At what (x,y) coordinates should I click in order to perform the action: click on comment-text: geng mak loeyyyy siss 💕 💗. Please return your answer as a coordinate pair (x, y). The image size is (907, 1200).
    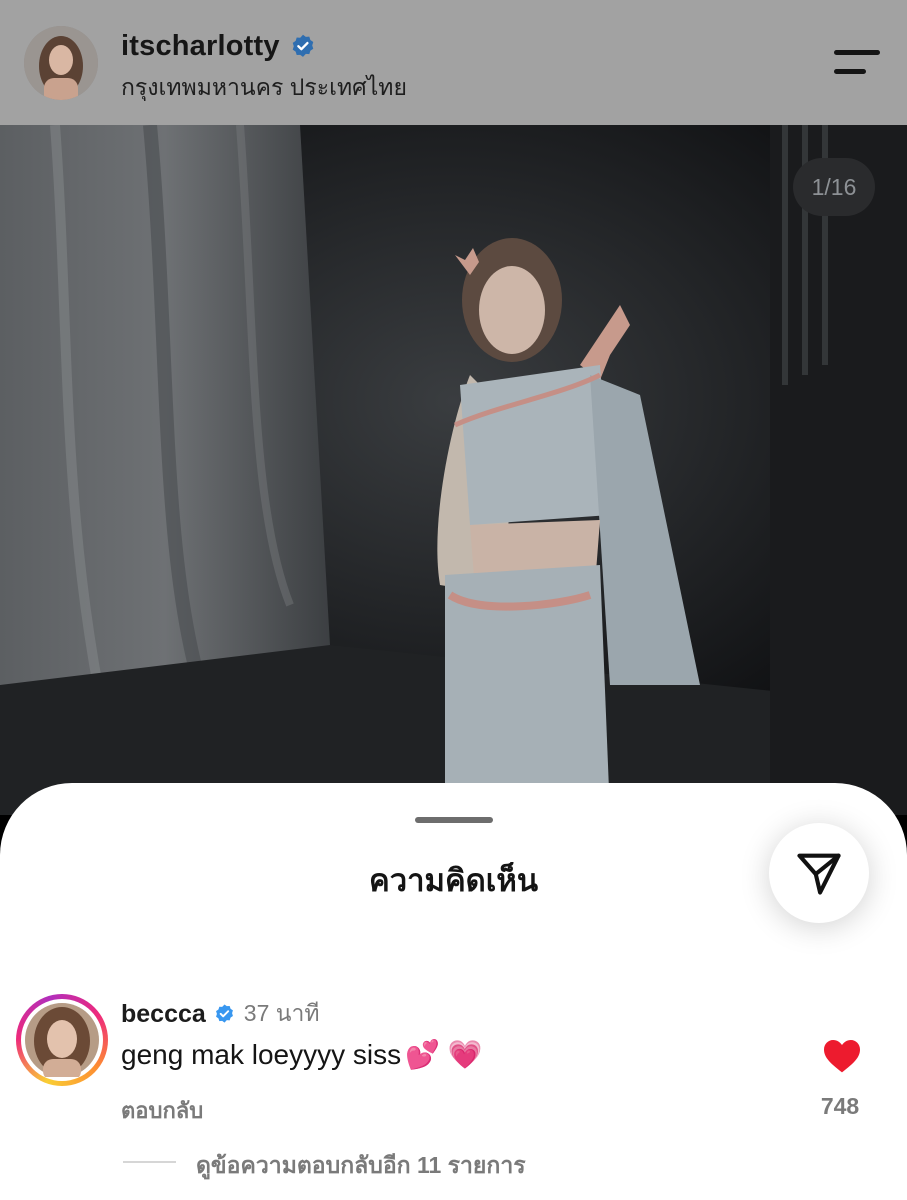
    Looking at the image, I should click on (302, 1054).